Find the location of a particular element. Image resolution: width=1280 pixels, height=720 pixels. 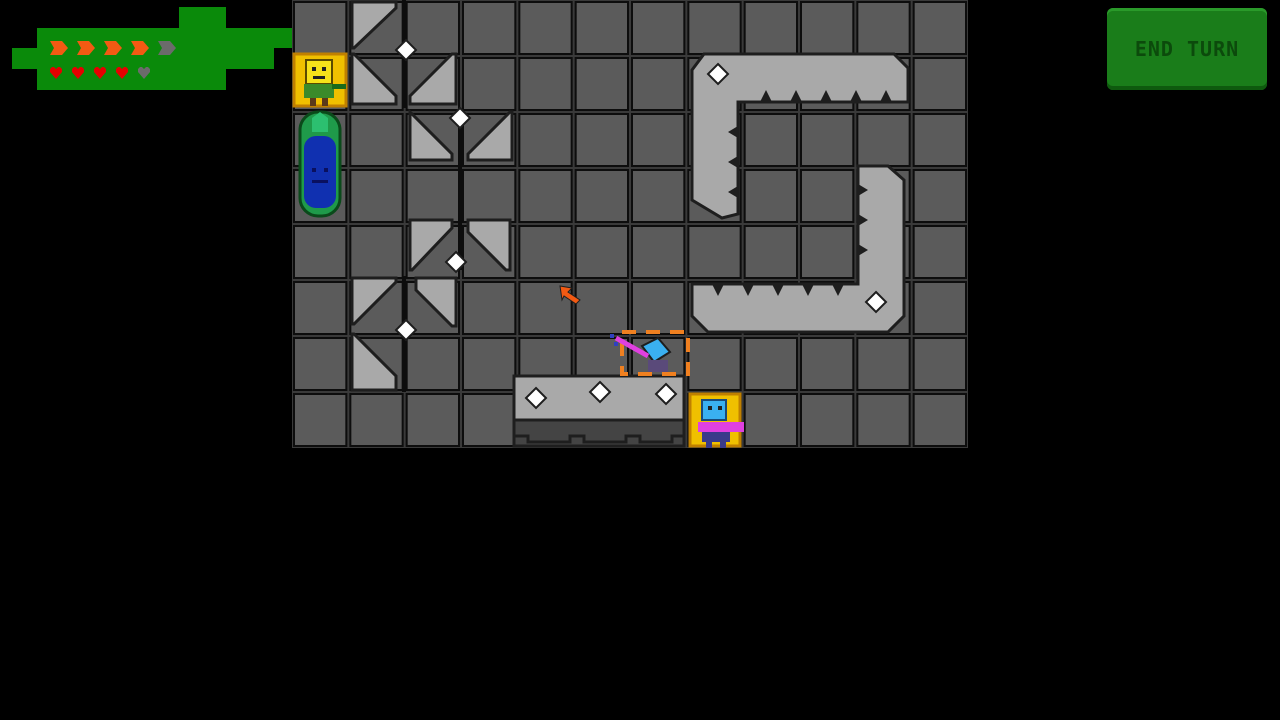

yellow-hero-unit is located at coordinates (320, 80).